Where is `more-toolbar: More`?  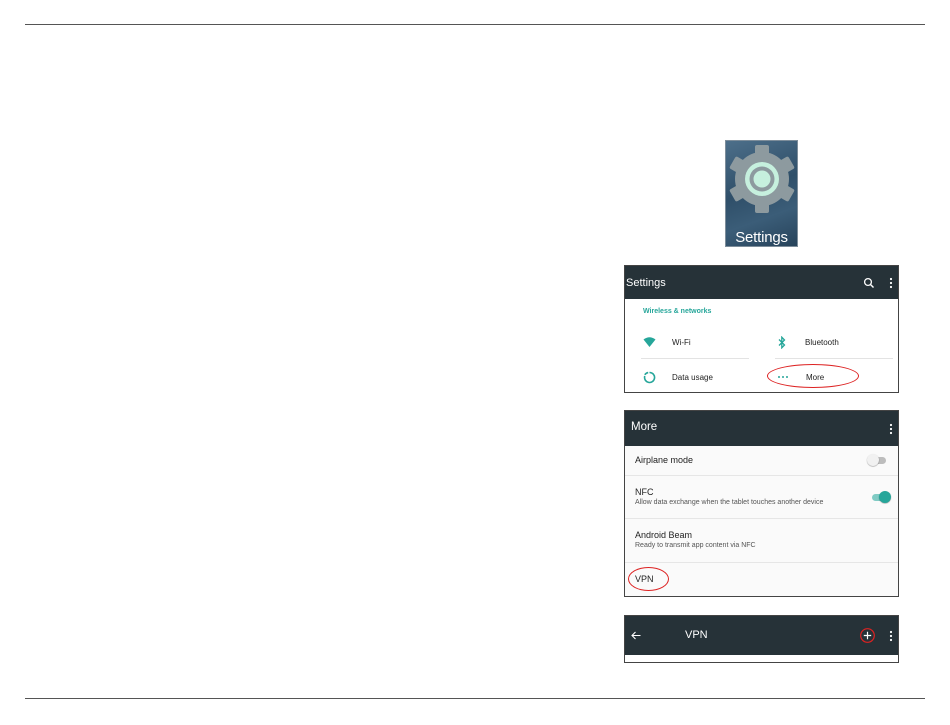
more-toolbar: More is located at coordinates (761, 428).